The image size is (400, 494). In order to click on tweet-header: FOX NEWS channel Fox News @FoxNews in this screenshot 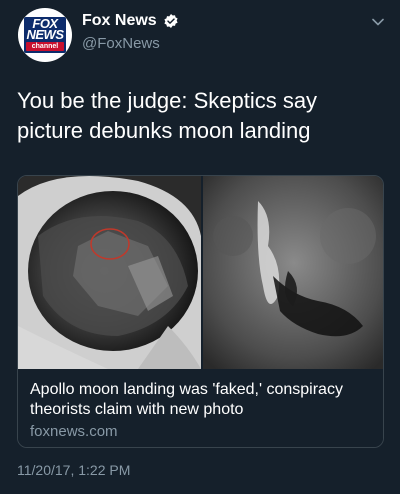, I will do `click(200, 35)`.